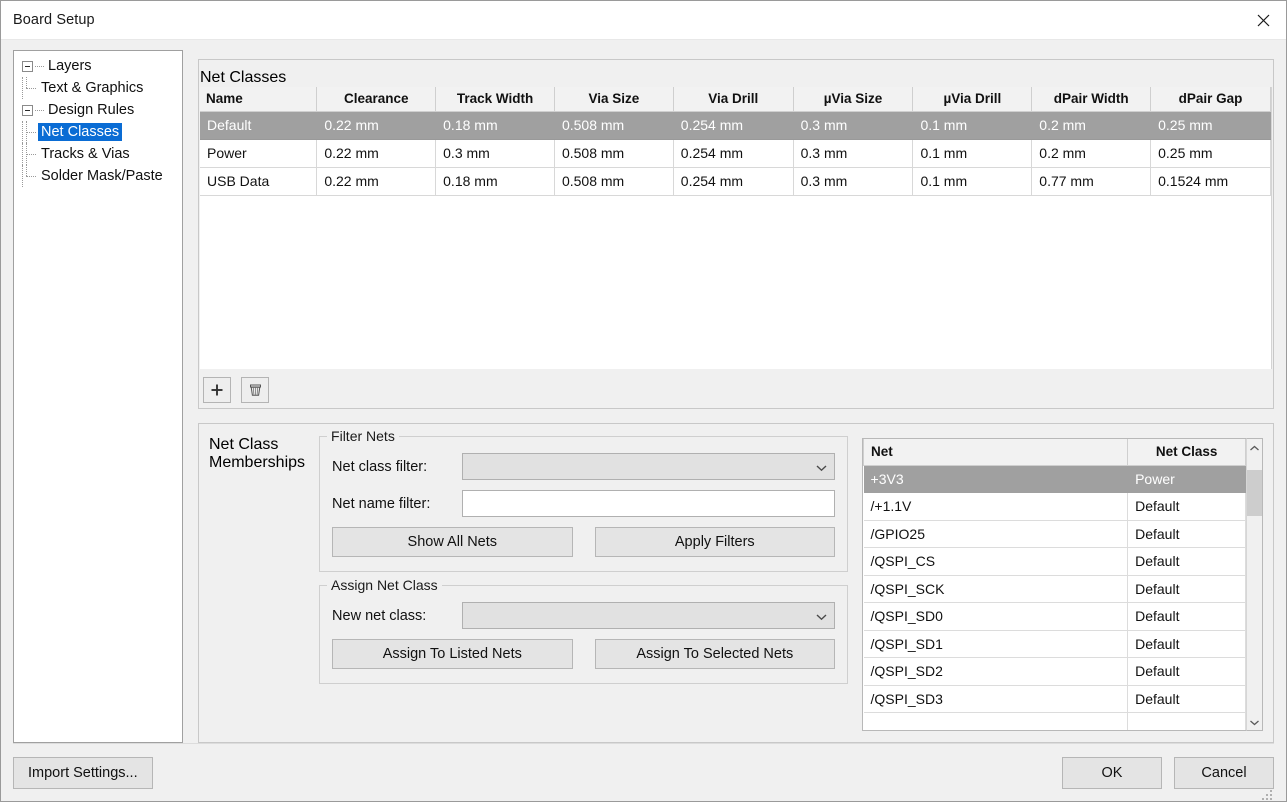 Image resolution: width=1287 pixels, height=802 pixels. What do you see at coordinates (99, 66) in the screenshot?
I see `sidebar-item-layers: Layers` at bounding box center [99, 66].